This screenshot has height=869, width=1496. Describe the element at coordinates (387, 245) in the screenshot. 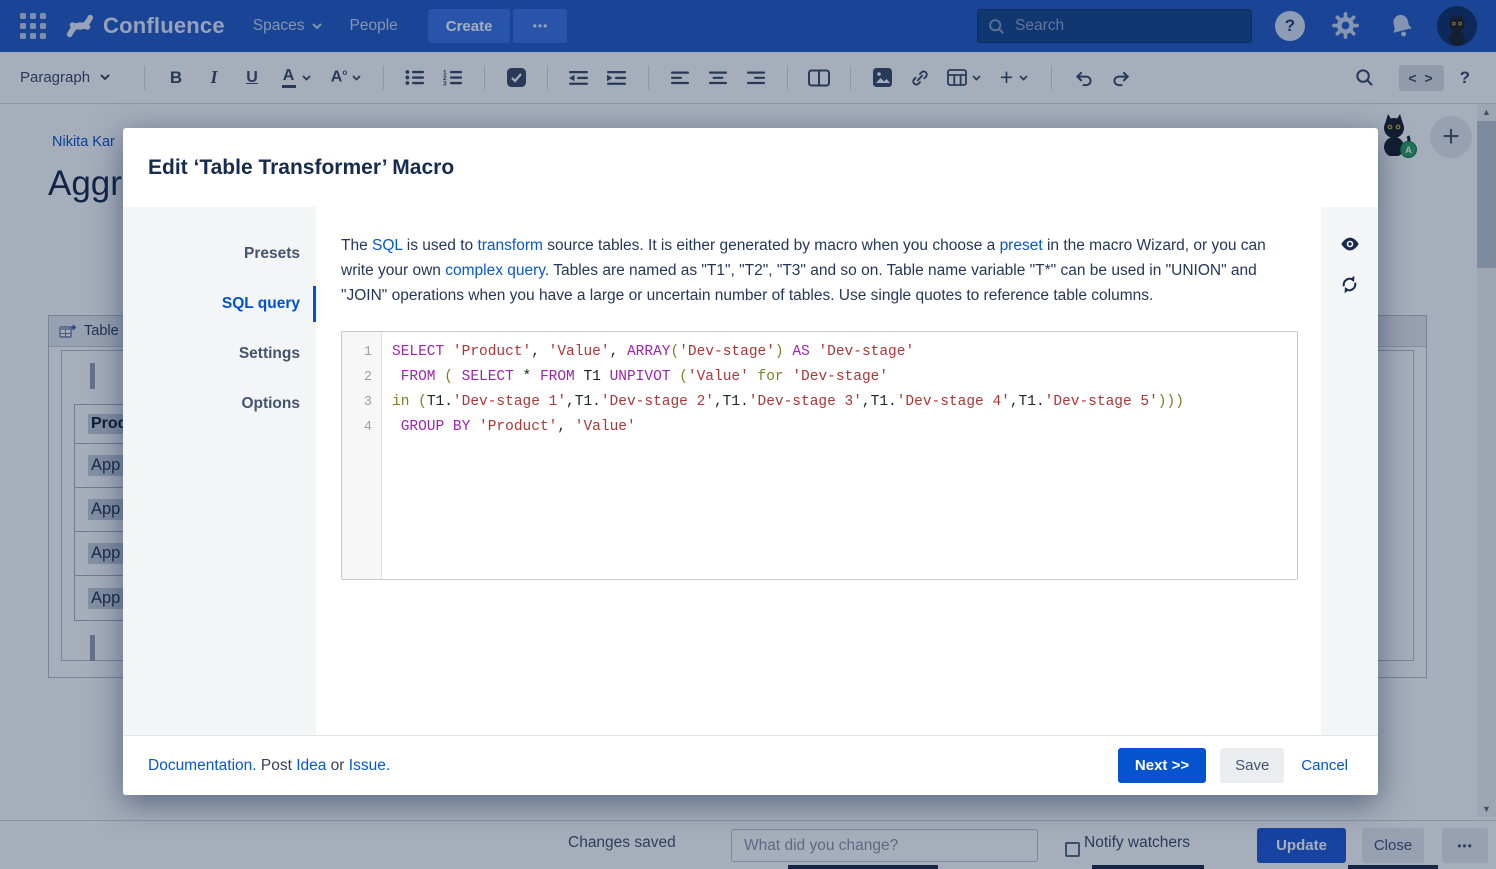

I see `inline-link: SQL` at that location.